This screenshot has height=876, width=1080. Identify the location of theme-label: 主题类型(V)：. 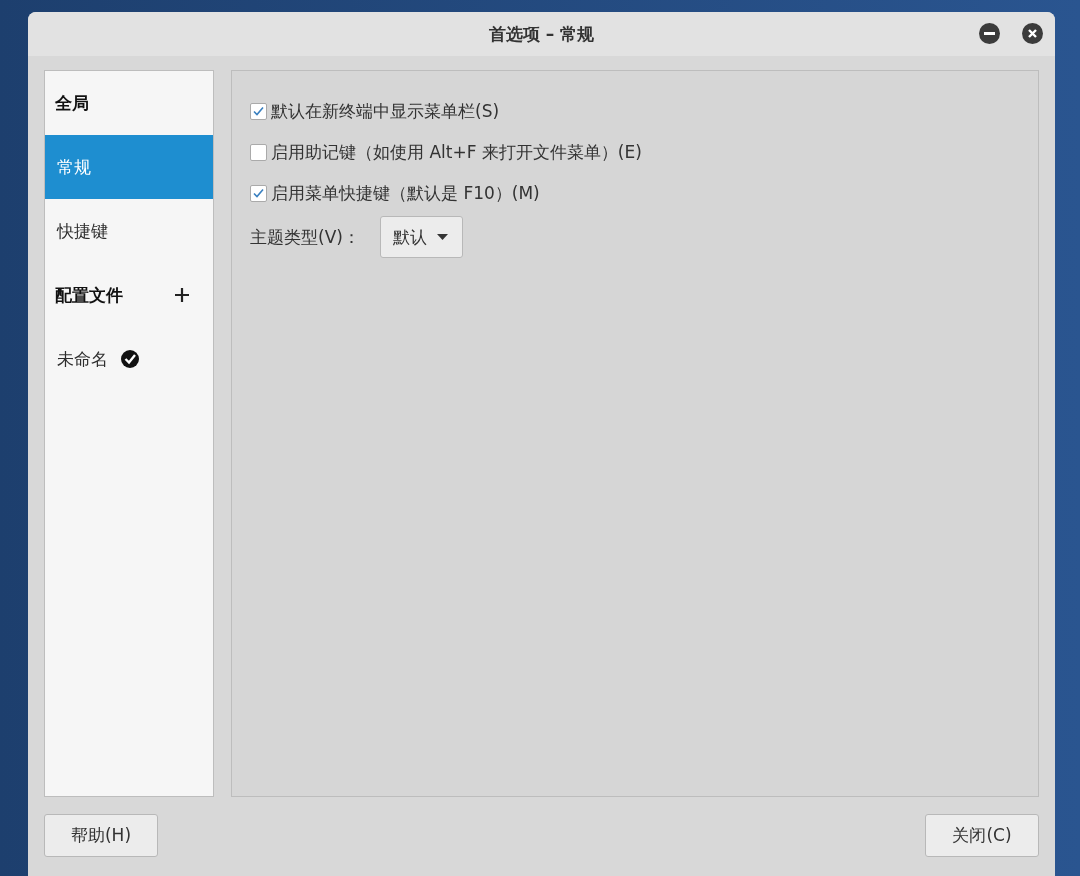
(305, 237).